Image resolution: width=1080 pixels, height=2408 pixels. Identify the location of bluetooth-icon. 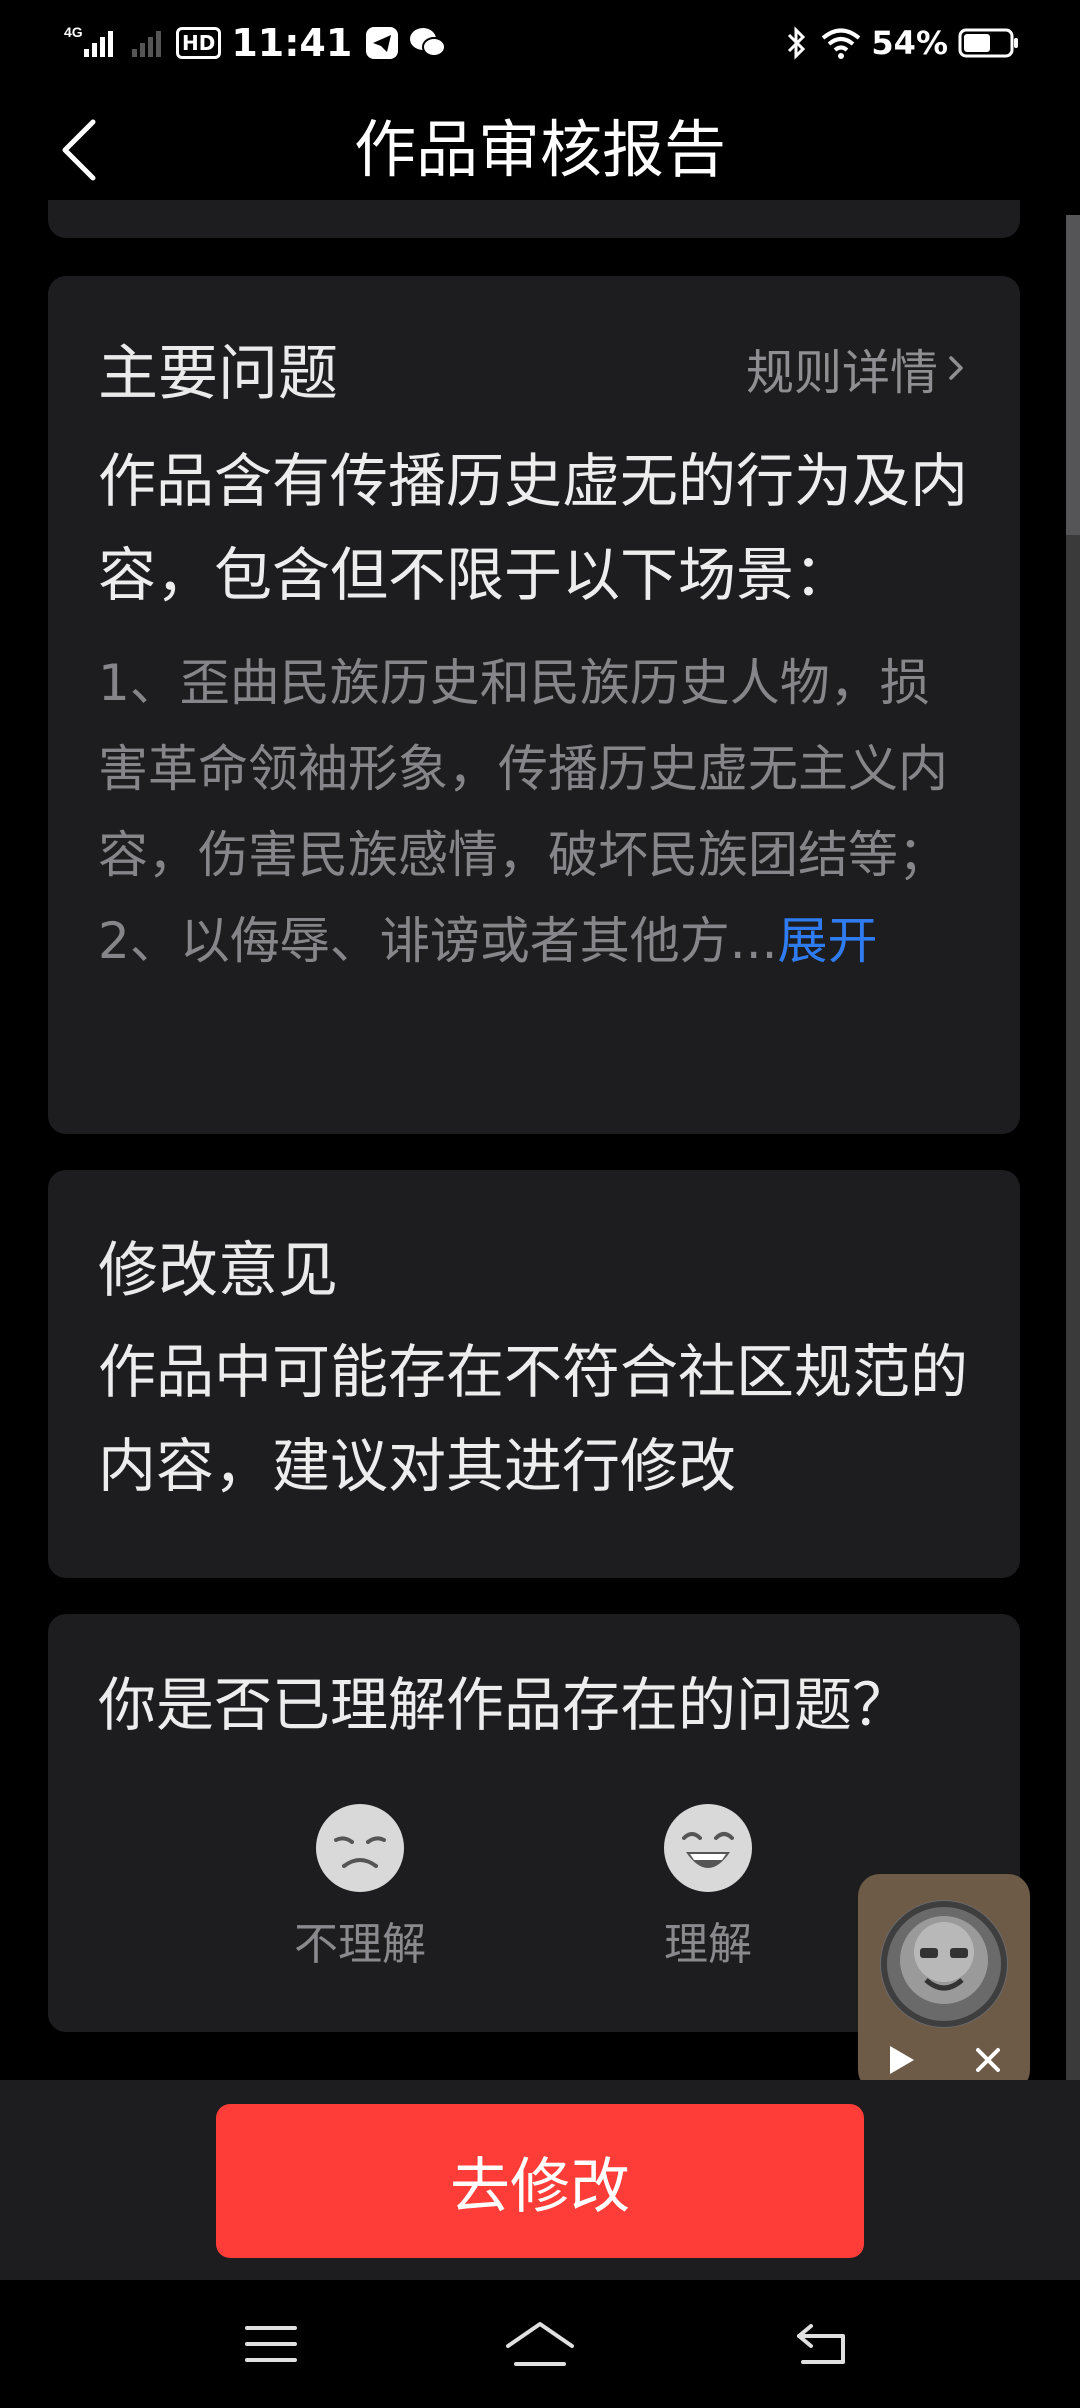
(797, 43).